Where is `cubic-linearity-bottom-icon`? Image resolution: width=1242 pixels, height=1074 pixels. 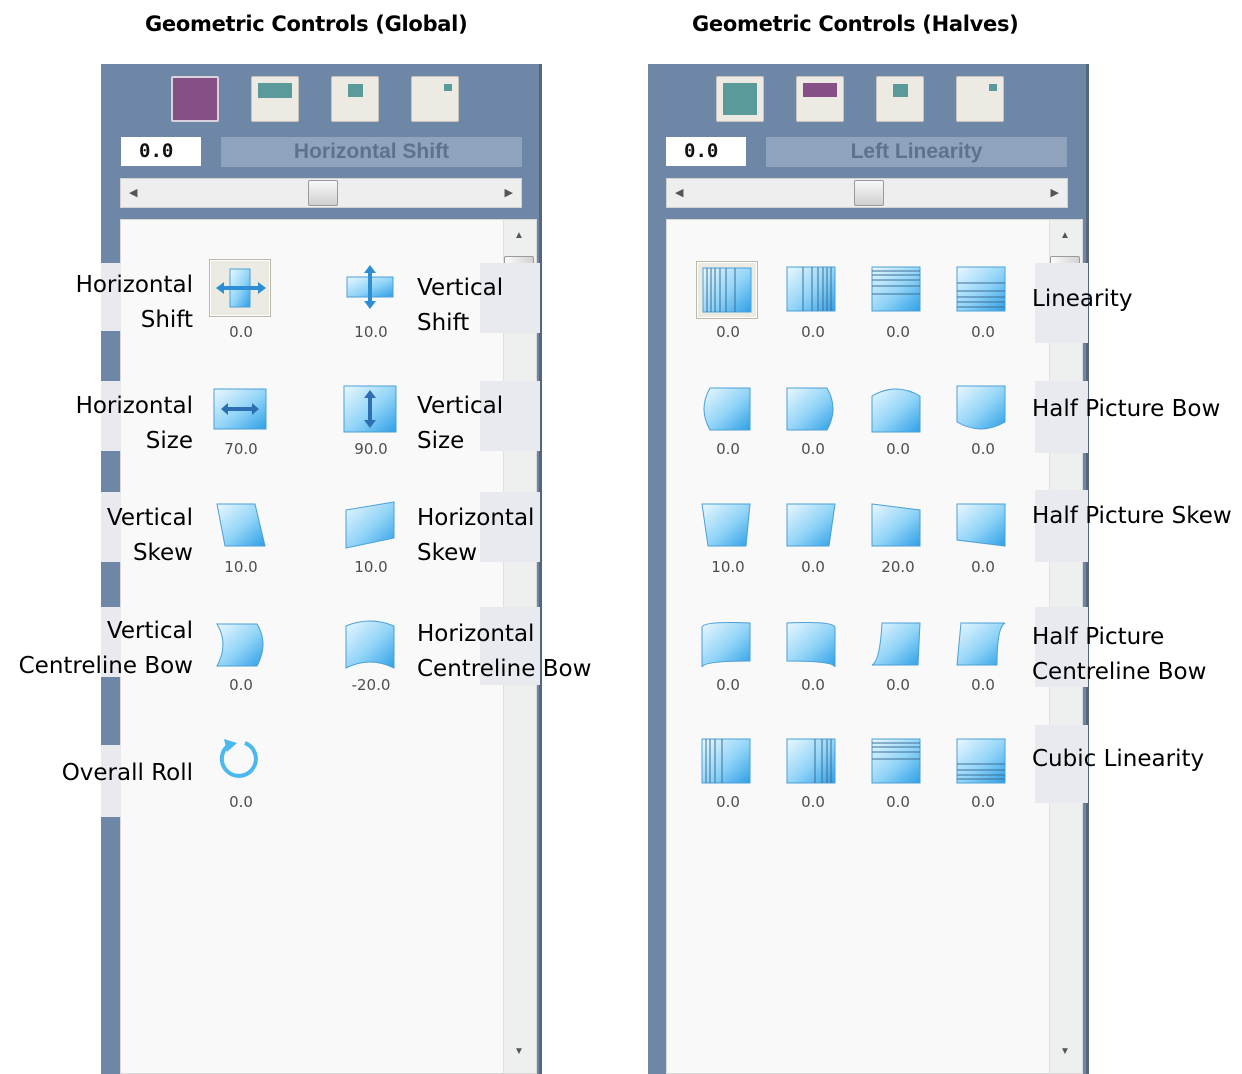
cubic-linearity-bottom-icon is located at coordinates (982, 762).